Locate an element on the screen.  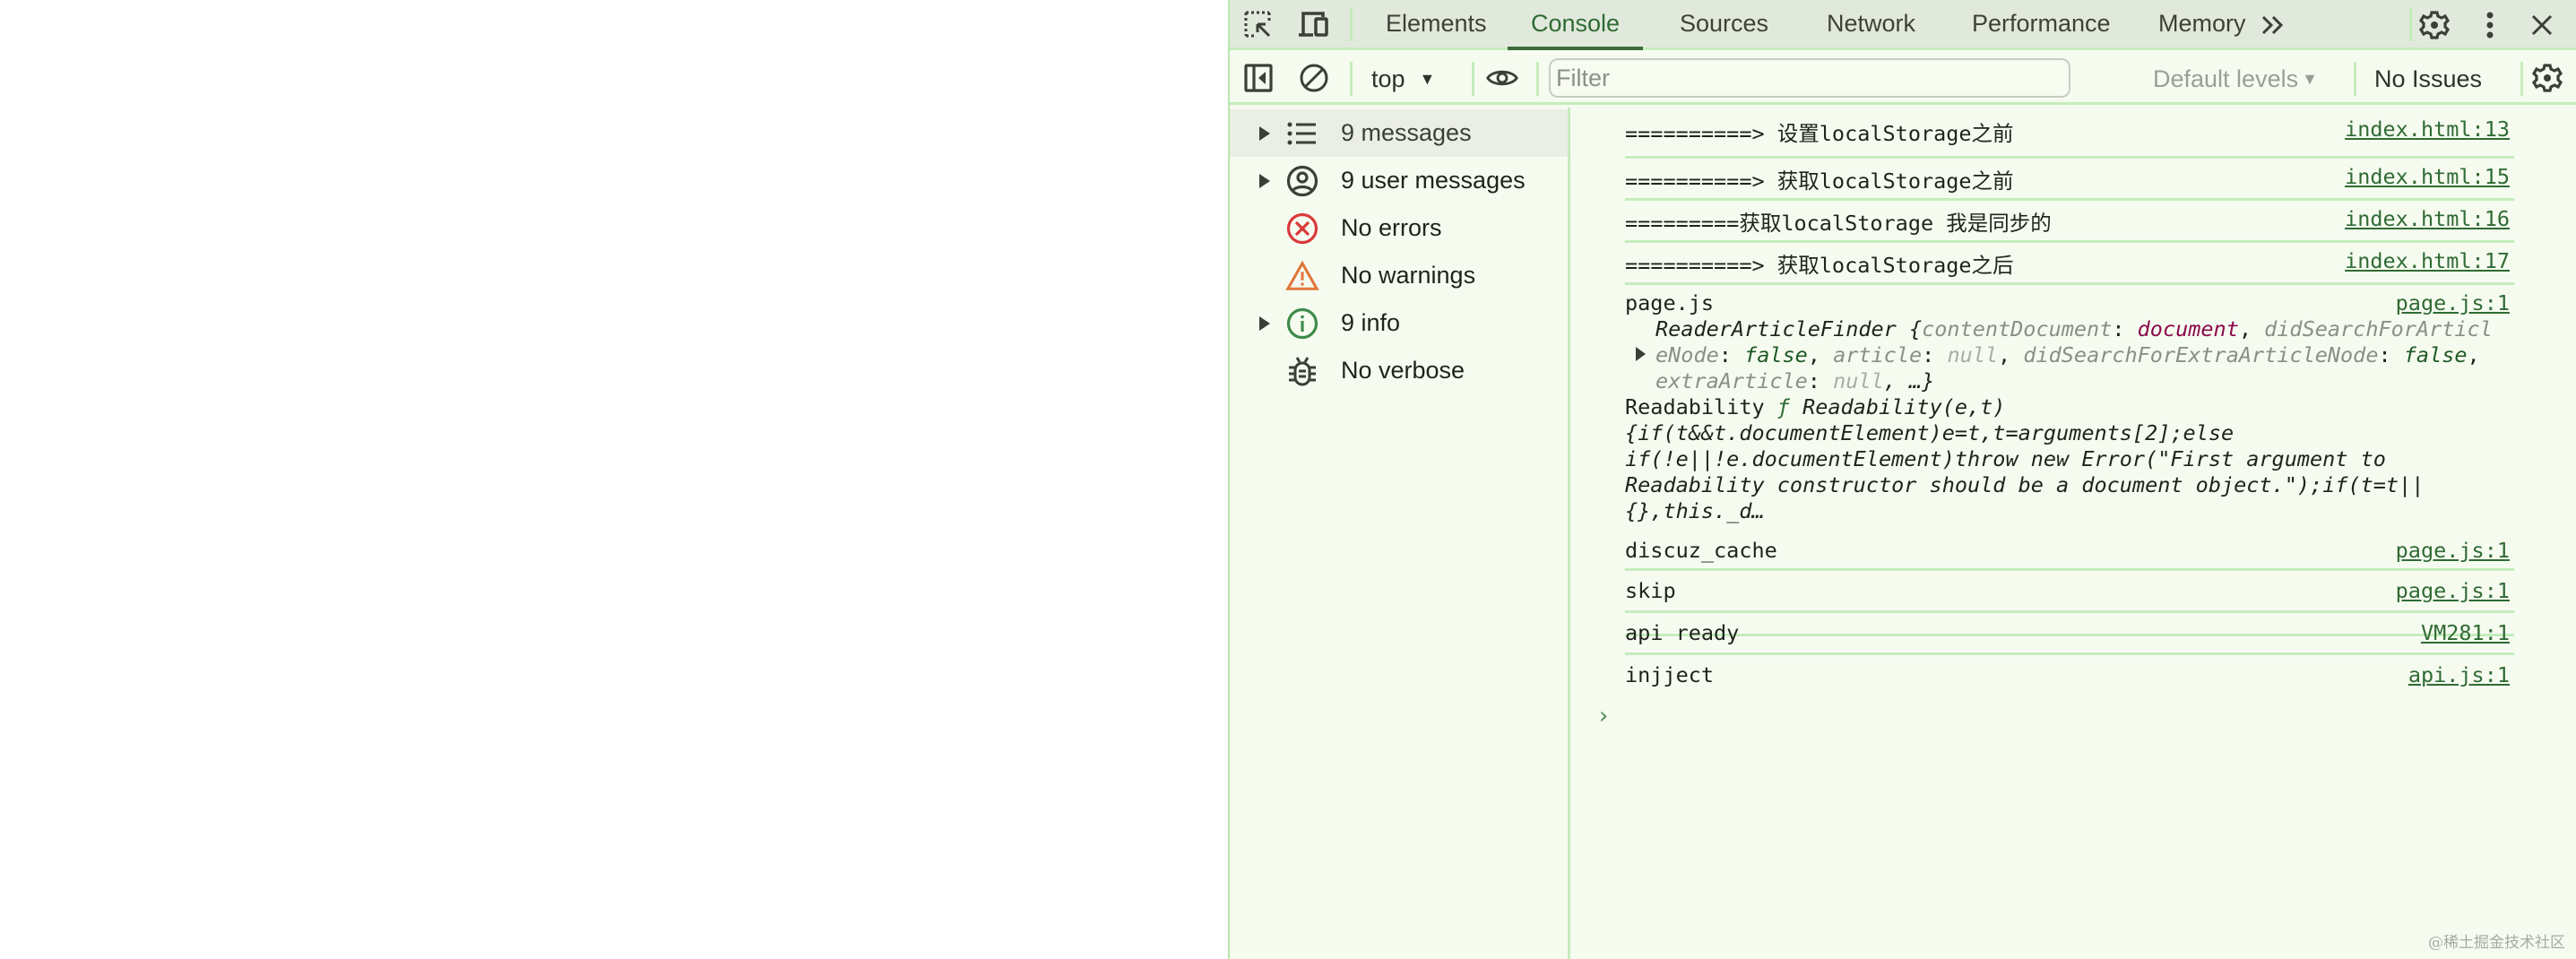
log-levels-select: Default levels ▼ is located at coordinates (2235, 79).